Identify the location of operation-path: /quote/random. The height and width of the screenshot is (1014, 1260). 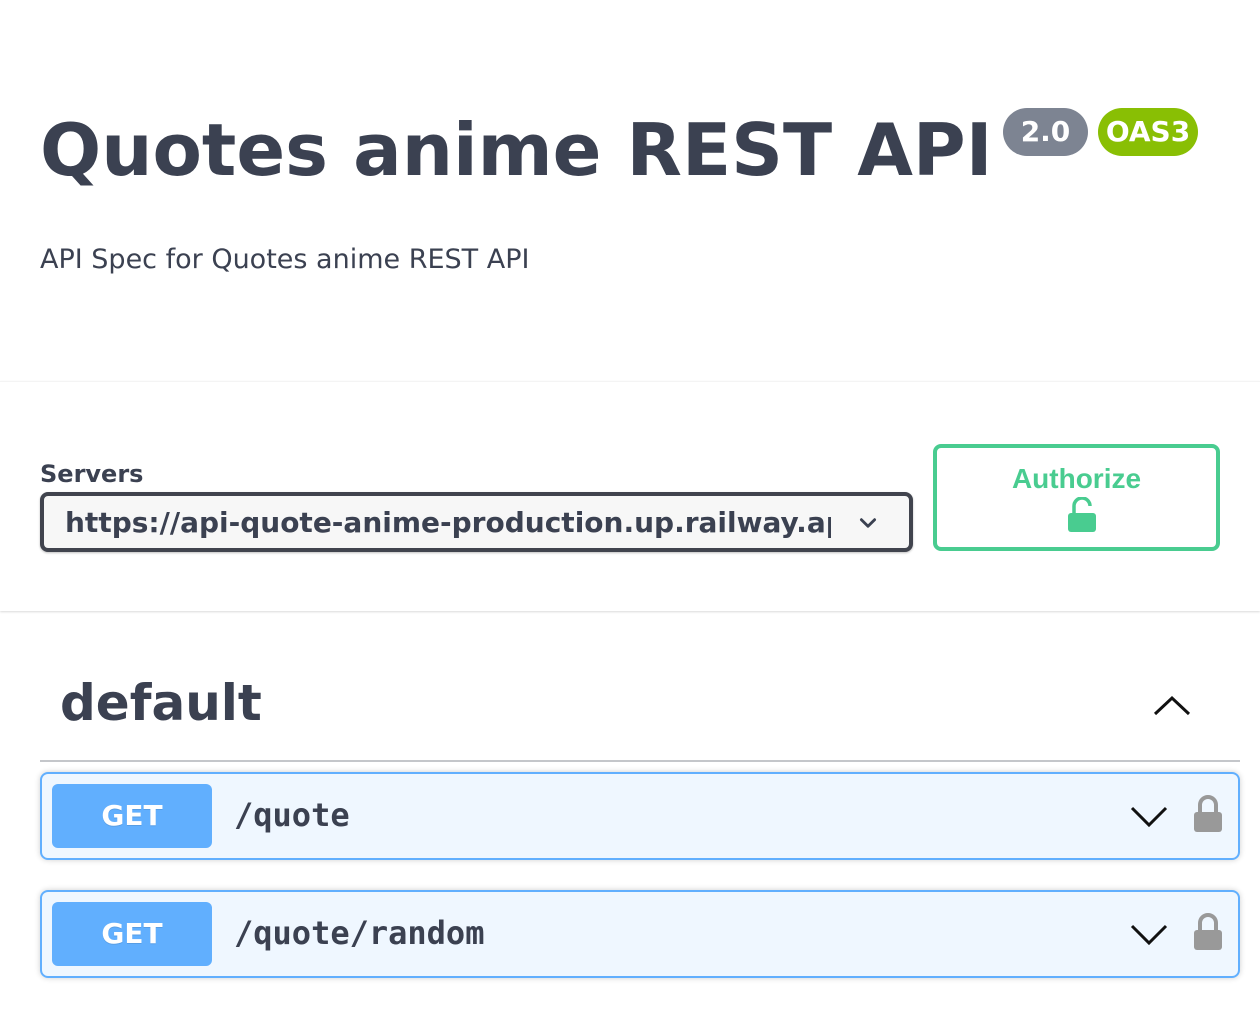
(359, 933).